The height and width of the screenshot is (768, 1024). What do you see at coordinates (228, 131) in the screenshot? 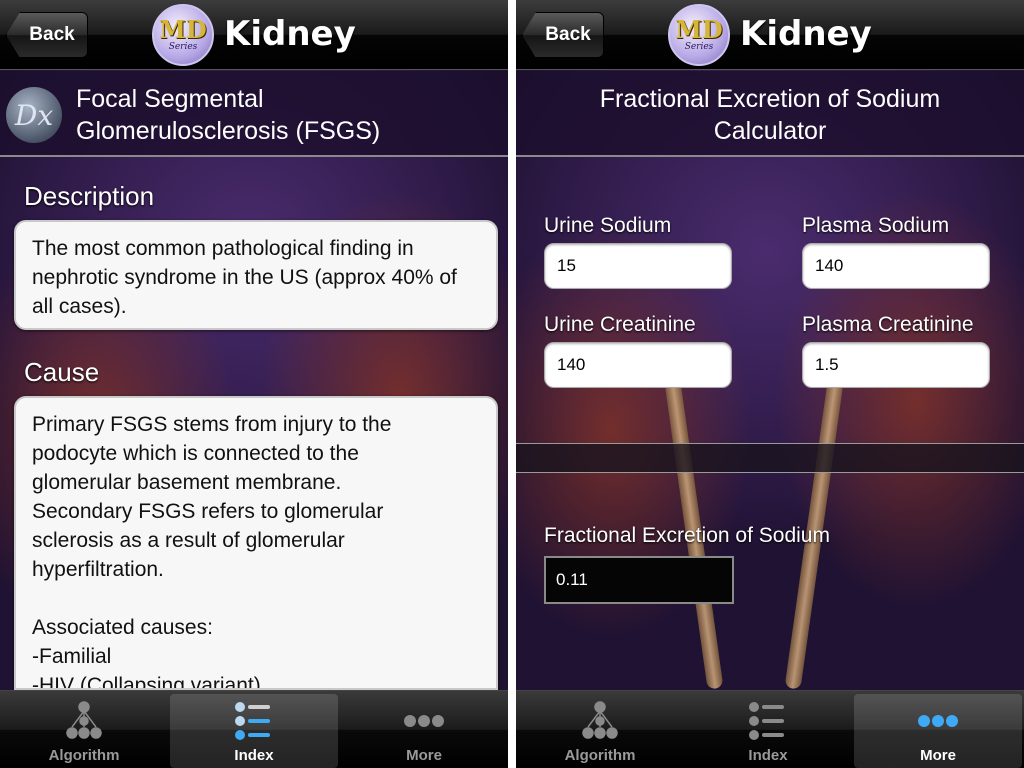
I see `topic-title-line2: Glomerulosclerosis (FSGS)` at bounding box center [228, 131].